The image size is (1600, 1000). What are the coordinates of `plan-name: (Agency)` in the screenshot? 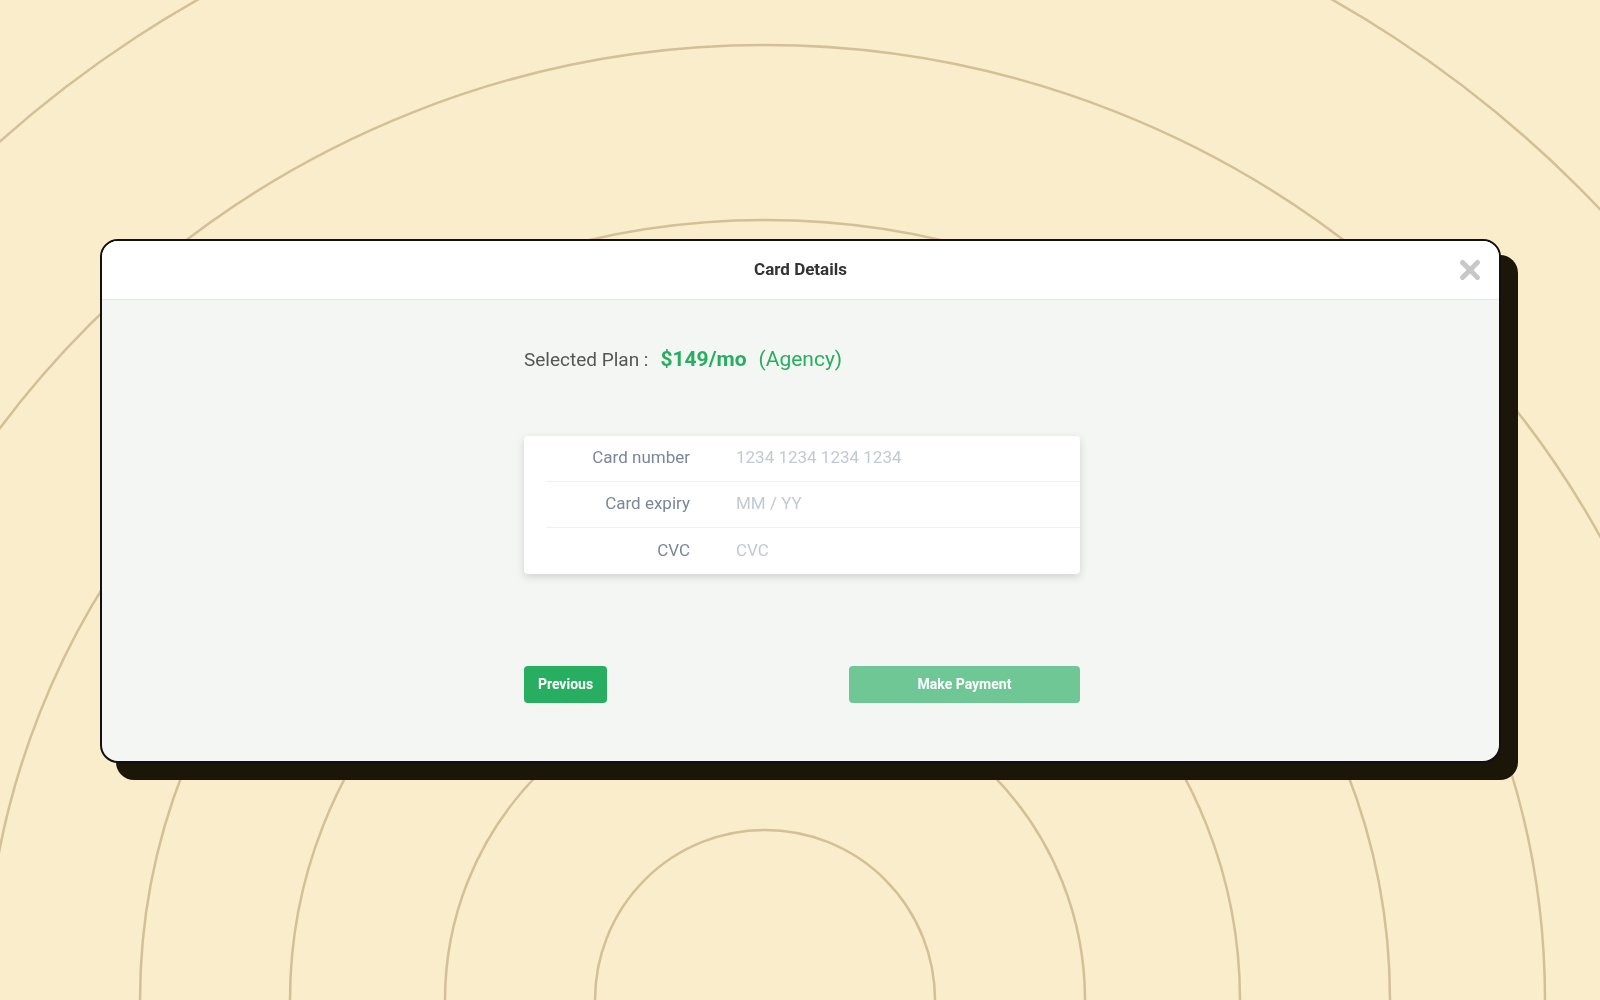 It's located at (800, 359).